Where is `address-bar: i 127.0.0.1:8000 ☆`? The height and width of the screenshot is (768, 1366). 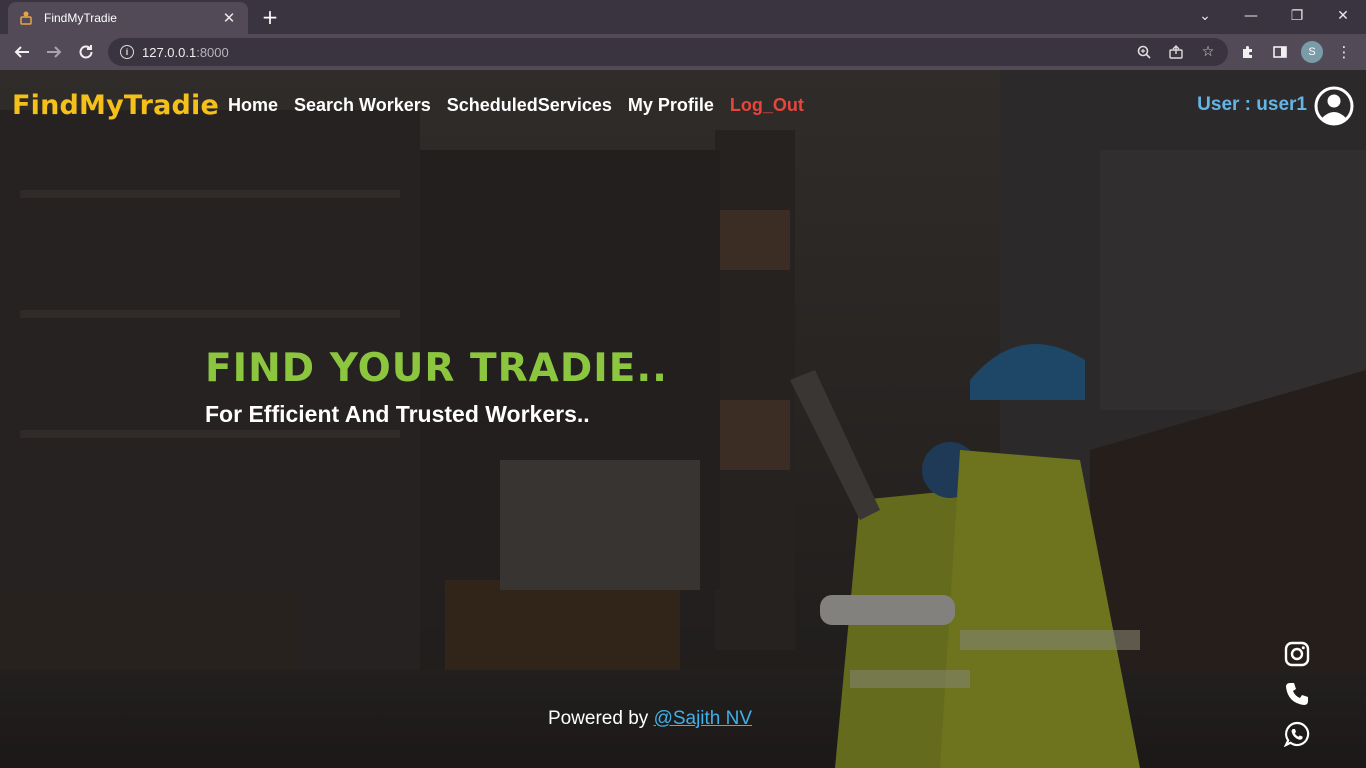
address-bar: i 127.0.0.1:8000 ☆ is located at coordinates (668, 52).